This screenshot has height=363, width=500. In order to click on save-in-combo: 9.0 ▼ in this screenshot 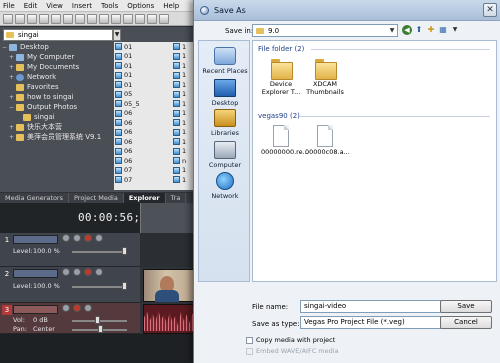, I will do `click(325, 30)`.